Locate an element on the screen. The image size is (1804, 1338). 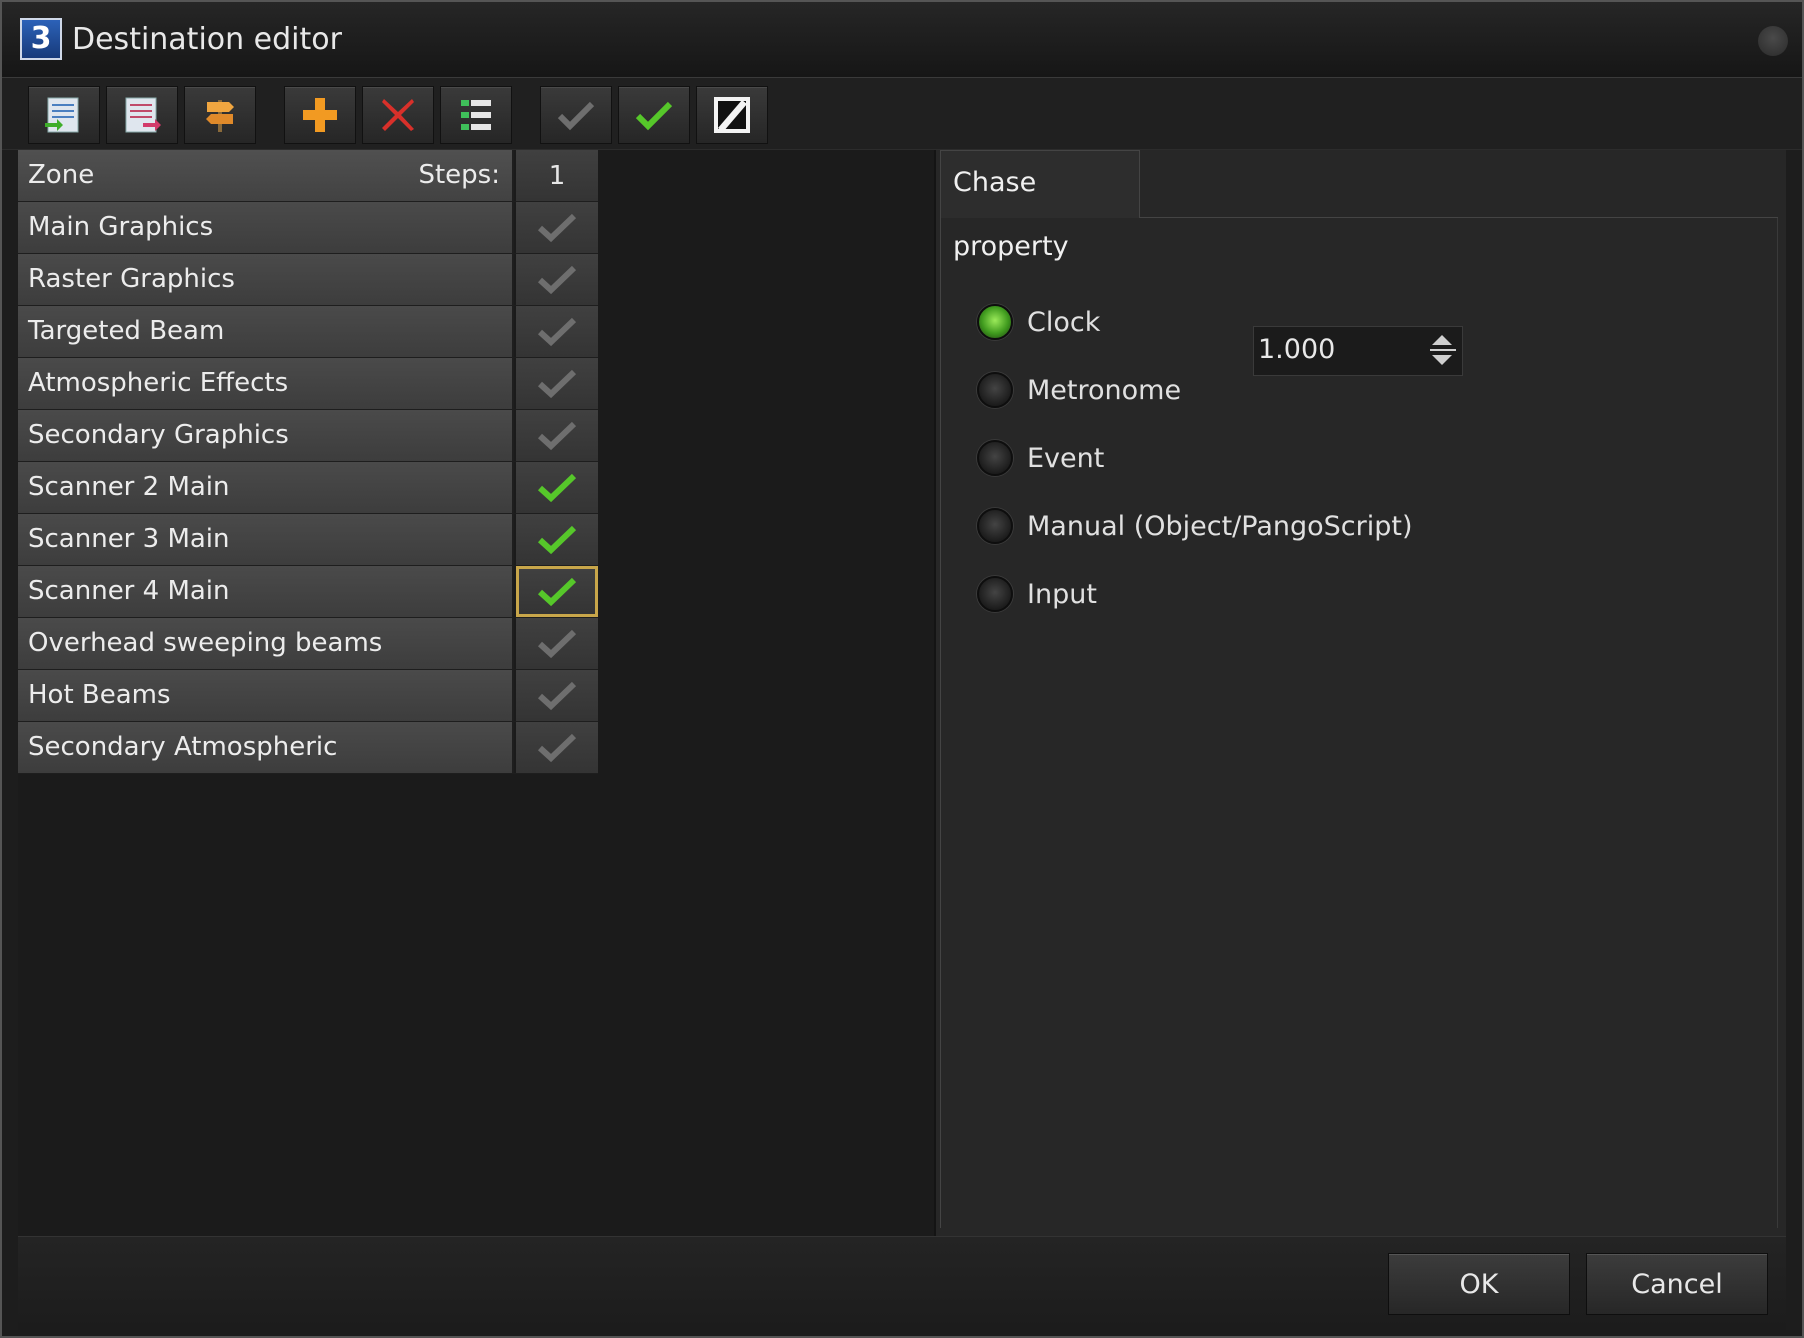
zone-name: Hot Beams is located at coordinates (266, 695).